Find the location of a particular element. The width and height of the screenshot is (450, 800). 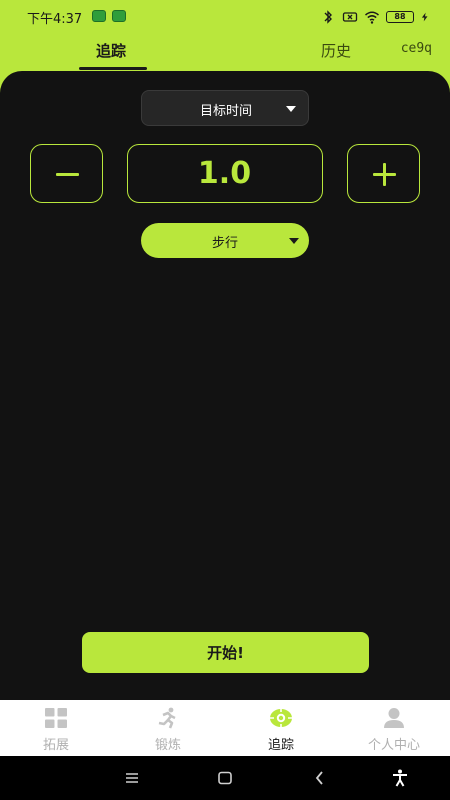

accessibility-icon is located at coordinates (400, 778).